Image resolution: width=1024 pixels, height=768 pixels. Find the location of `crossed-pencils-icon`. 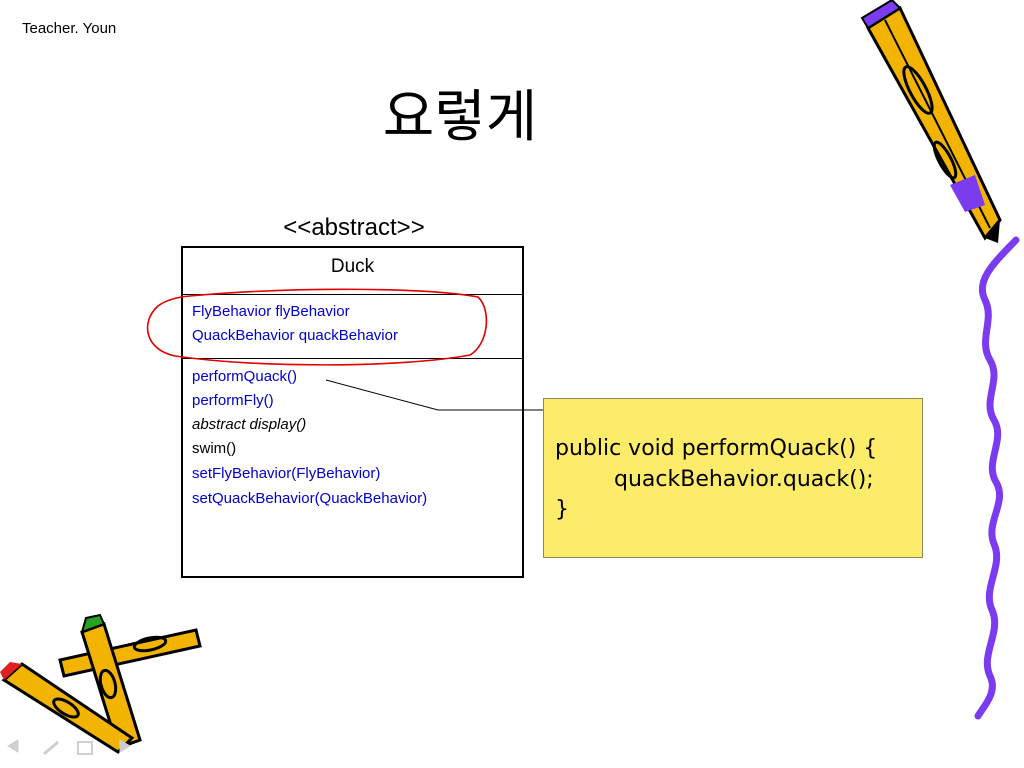

crossed-pencils-icon is located at coordinates (101, 683).